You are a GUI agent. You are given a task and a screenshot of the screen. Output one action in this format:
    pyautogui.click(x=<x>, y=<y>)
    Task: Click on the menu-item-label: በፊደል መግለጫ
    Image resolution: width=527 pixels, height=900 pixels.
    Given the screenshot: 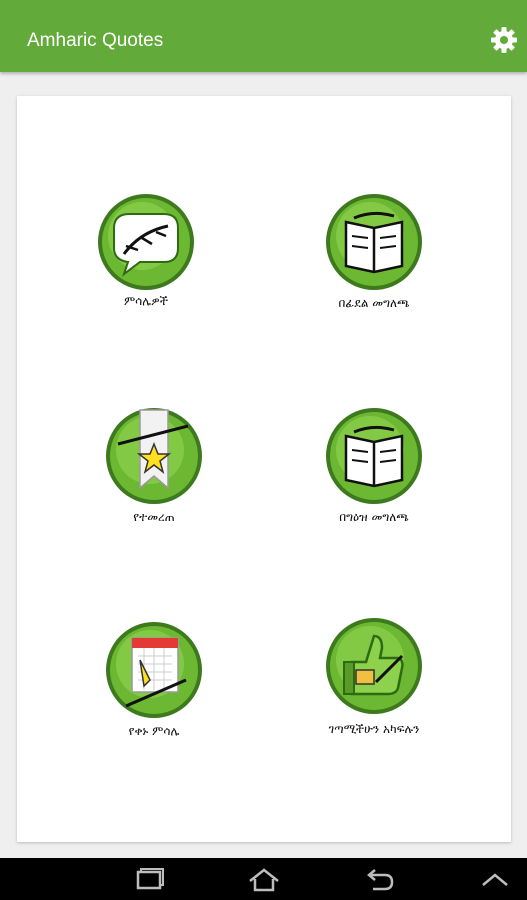 What is the action you would take?
    pyautogui.click(x=374, y=303)
    